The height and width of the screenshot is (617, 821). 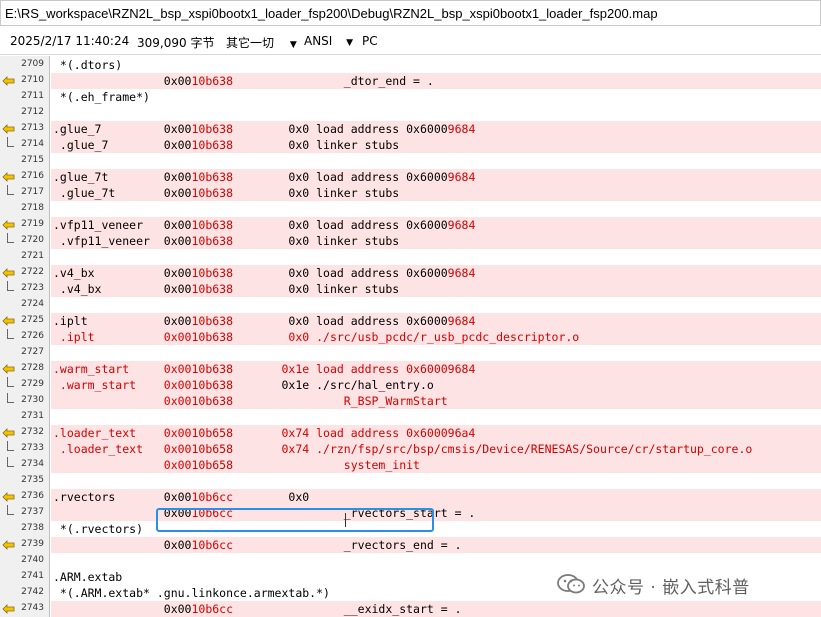 What do you see at coordinates (32, 336) in the screenshot?
I see `line-number: 2726` at bounding box center [32, 336].